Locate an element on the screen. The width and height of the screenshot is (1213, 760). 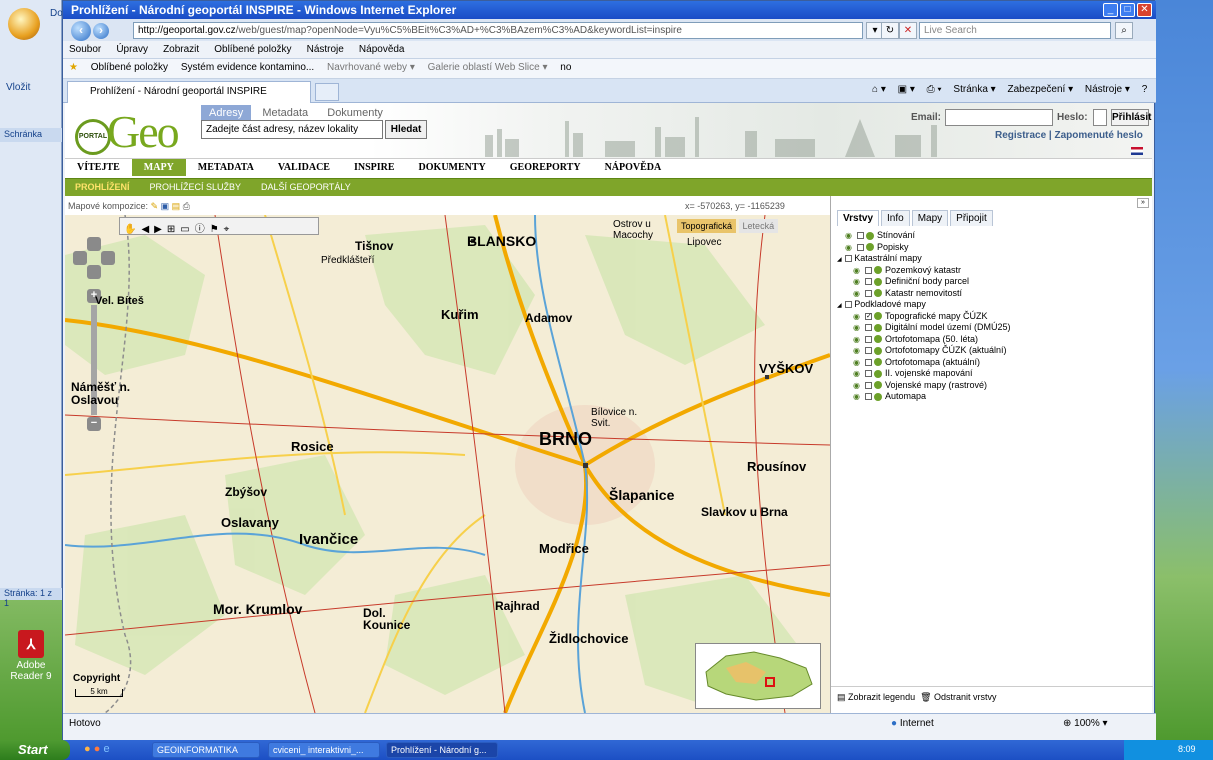
forward-icon: ▶ is located at coordinates (160, 229).